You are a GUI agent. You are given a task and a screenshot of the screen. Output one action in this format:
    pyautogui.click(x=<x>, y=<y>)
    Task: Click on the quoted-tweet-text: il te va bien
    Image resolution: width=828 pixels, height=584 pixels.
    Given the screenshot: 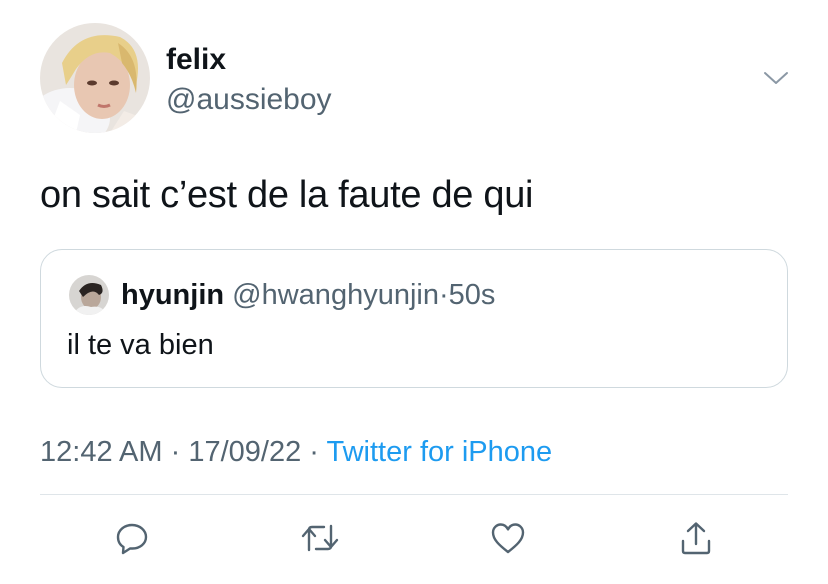 What is the action you would take?
    pyautogui.click(x=140, y=345)
    